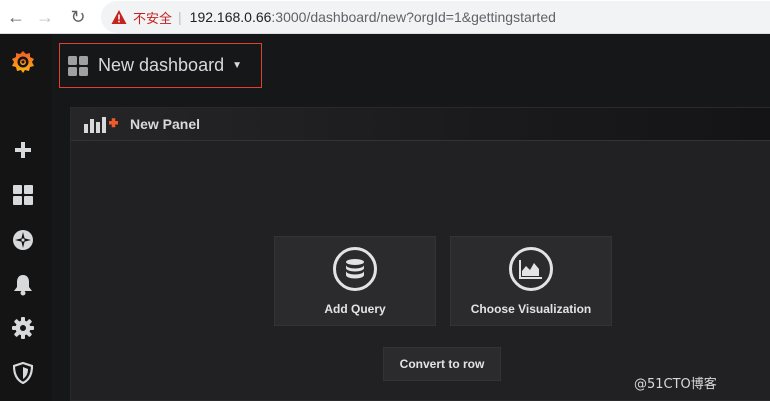  Describe the element at coordinates (23, 285) in the screenshot. I see `alerting-bell-icon` at that location.